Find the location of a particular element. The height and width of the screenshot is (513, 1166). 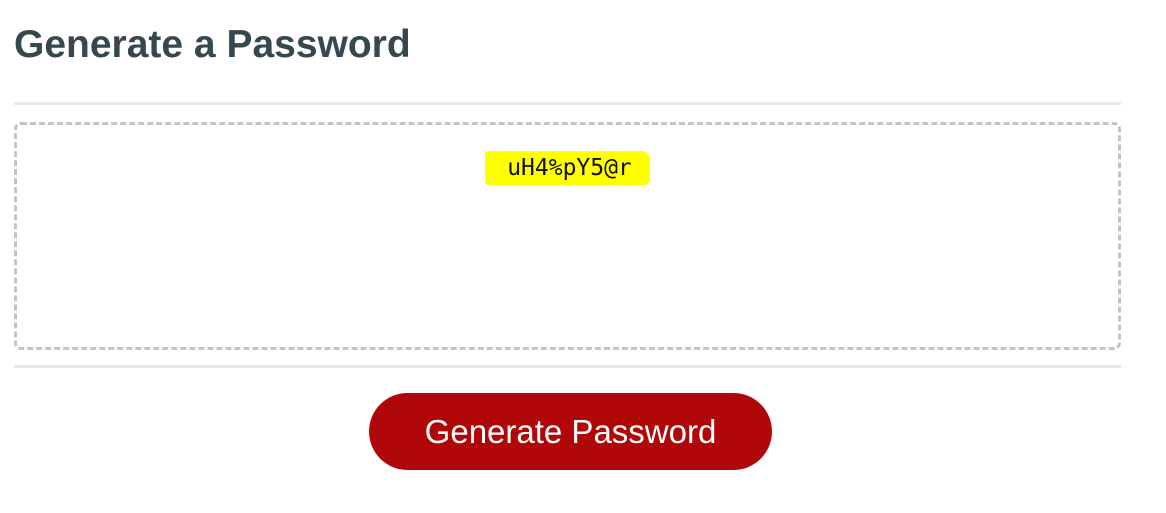

generated-password-text: uH4%pY5@r is located at coordinates (567, 168).